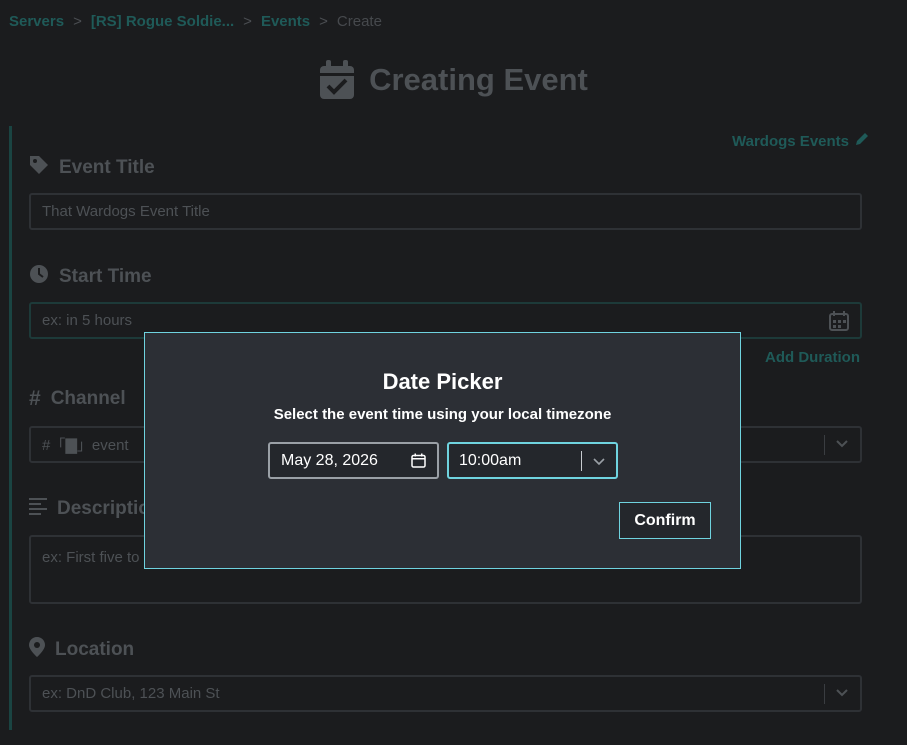 This screenshot has height=745, width=907. I want to click on description-label-text: Descriptio, so click(103, 508).